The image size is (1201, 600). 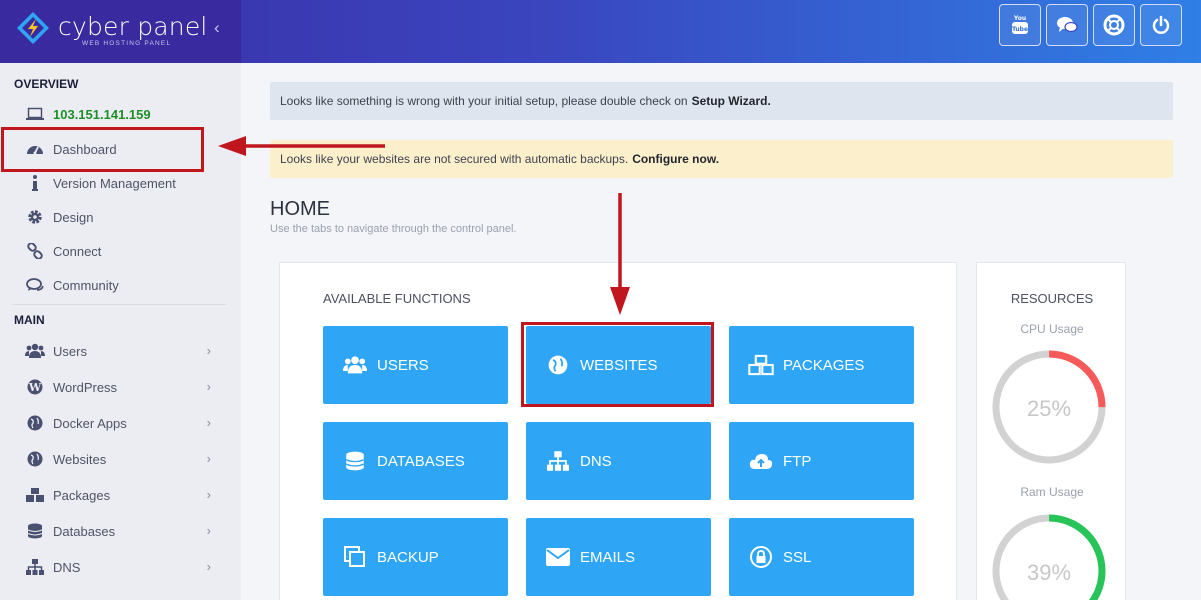 I want to click on sidebar-item-label: Users, so click(x=70, y=351).